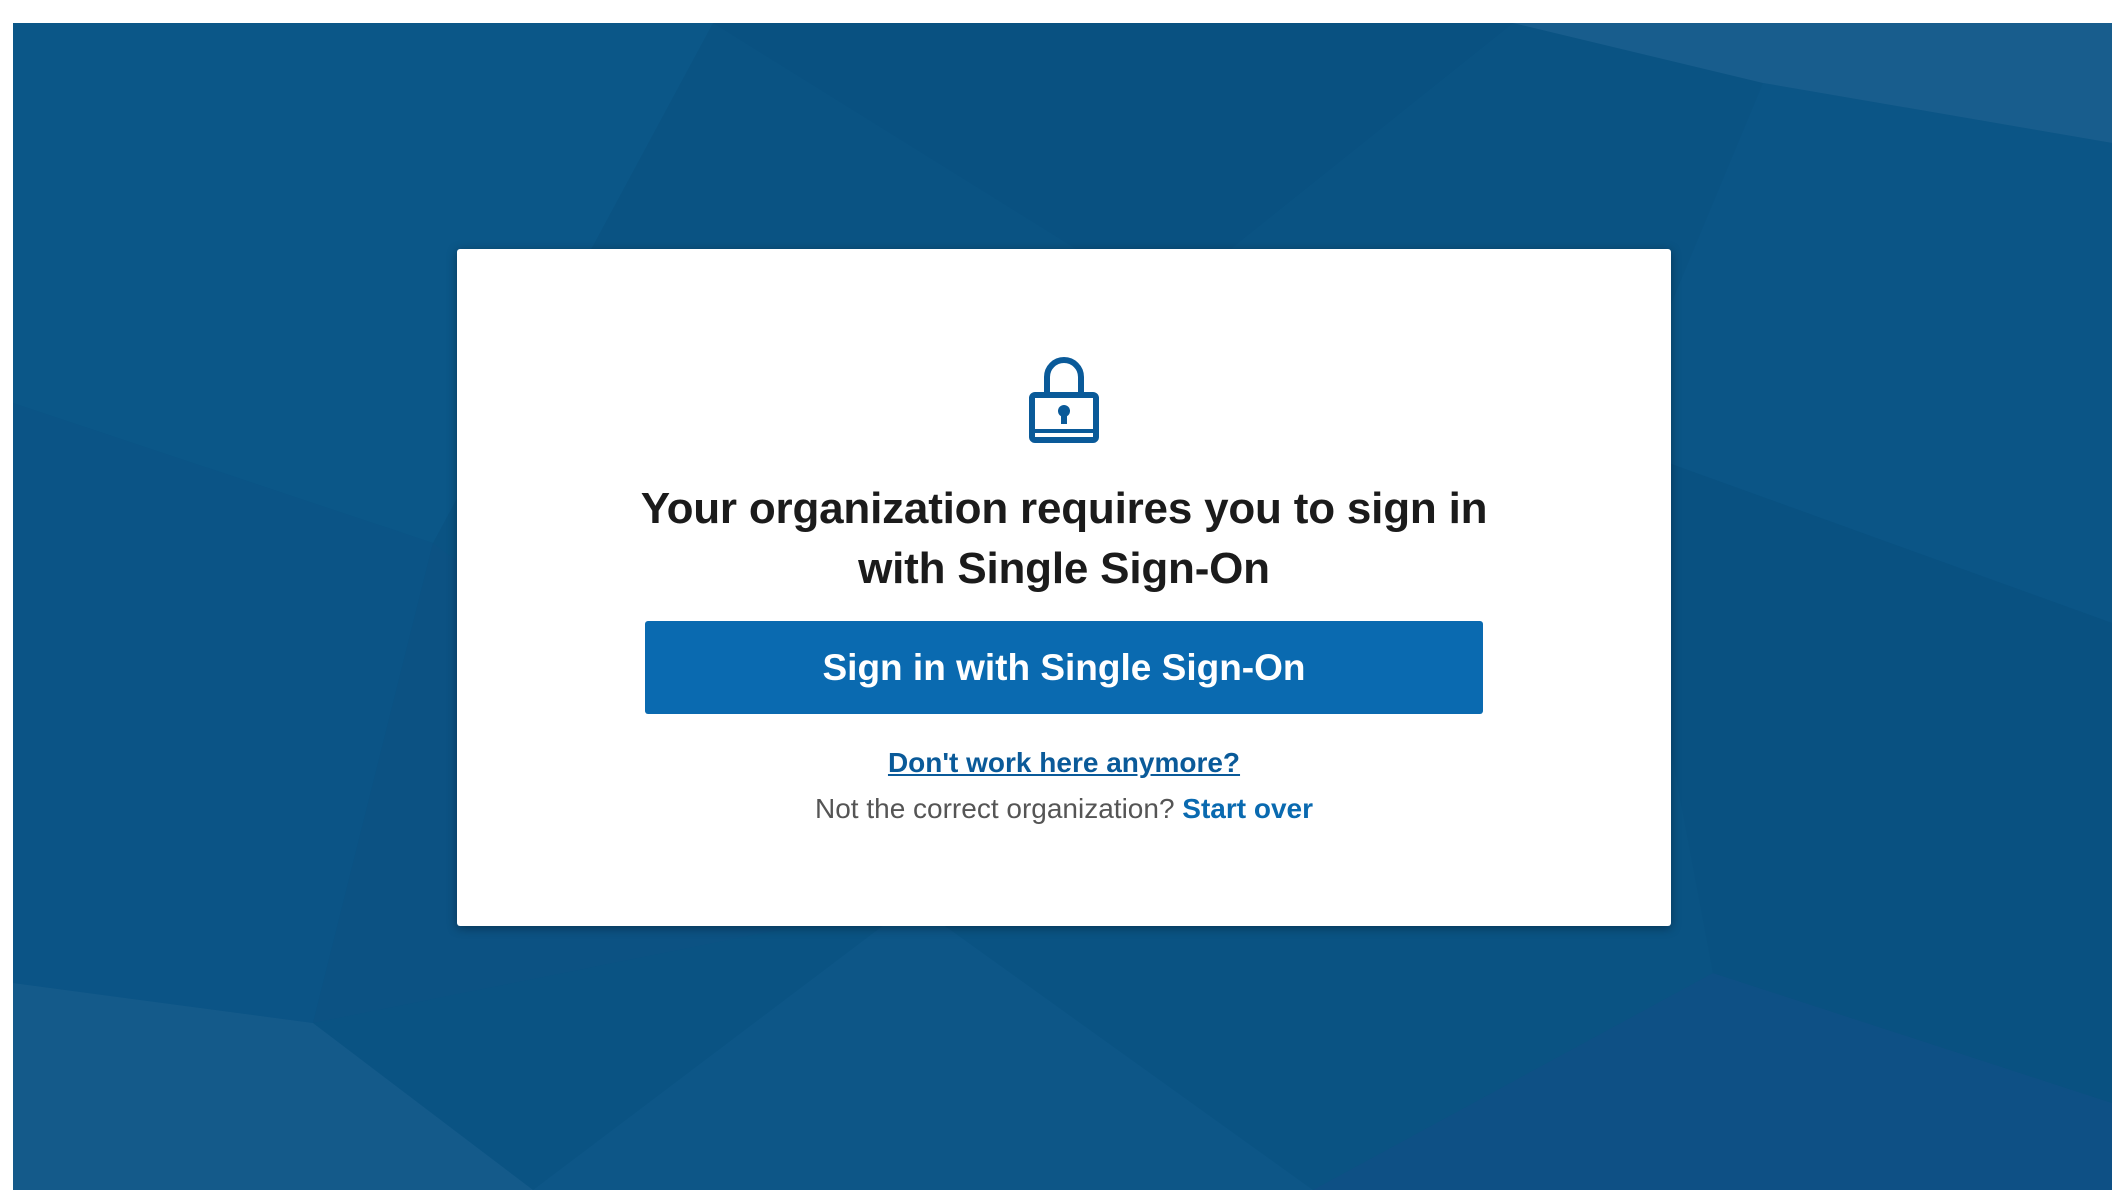  I want to click on dont-work-here-link: Don't work here anymore?, so click(1064, 763).